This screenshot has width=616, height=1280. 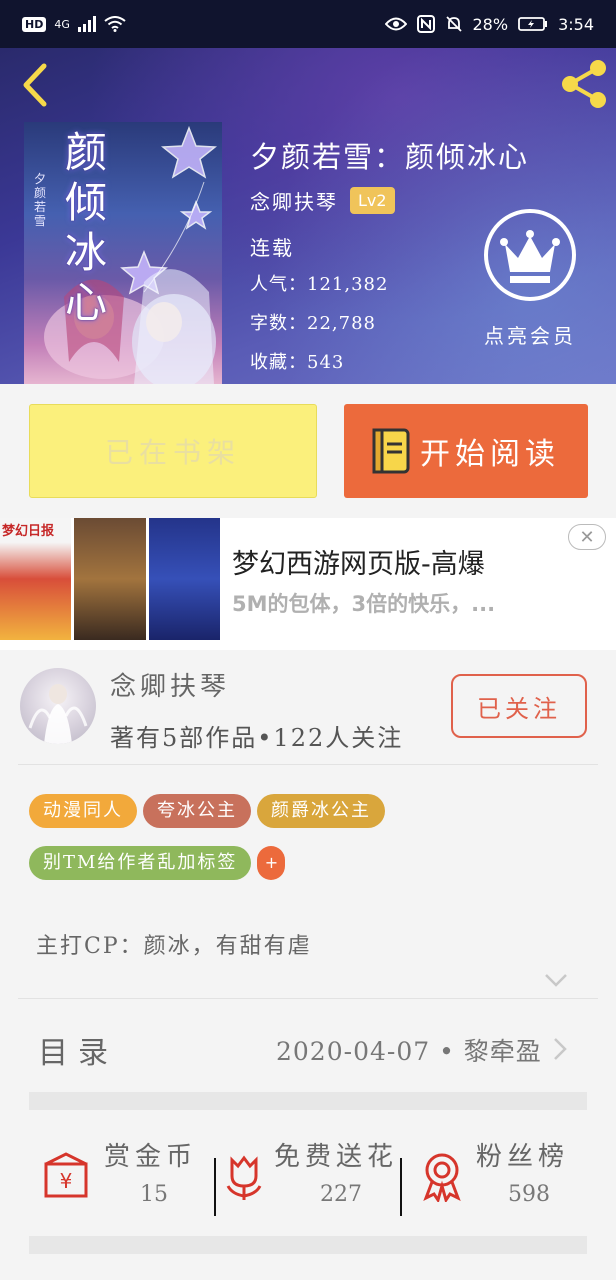 What do you see at coordinates (86, 24) in the screenshot?
I see `signal-icon` at bounding box center [86, 24].